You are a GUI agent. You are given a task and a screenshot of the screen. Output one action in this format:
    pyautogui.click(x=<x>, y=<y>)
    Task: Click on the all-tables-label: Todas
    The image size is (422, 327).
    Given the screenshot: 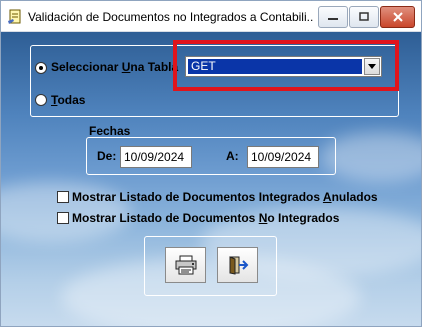 What is the action you would take?
    pyautogui.click(x=68, y=100)
    